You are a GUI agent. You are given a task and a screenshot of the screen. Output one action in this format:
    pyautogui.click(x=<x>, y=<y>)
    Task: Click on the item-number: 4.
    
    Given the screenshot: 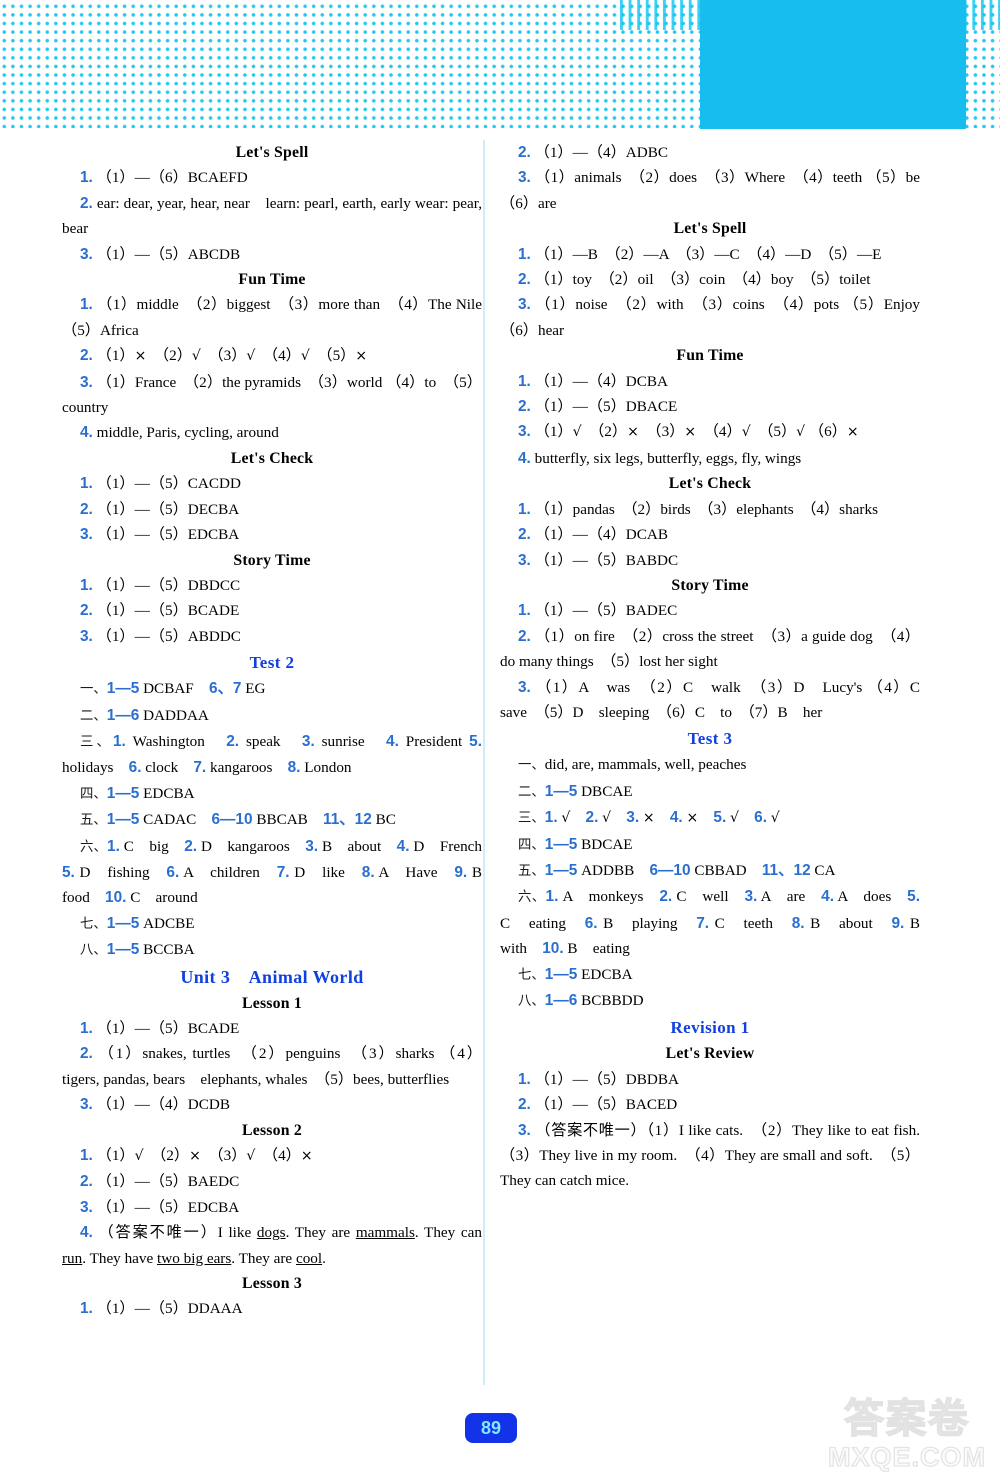 What is the action you would take?
    pyautogui.click(x=86, y=433)
    